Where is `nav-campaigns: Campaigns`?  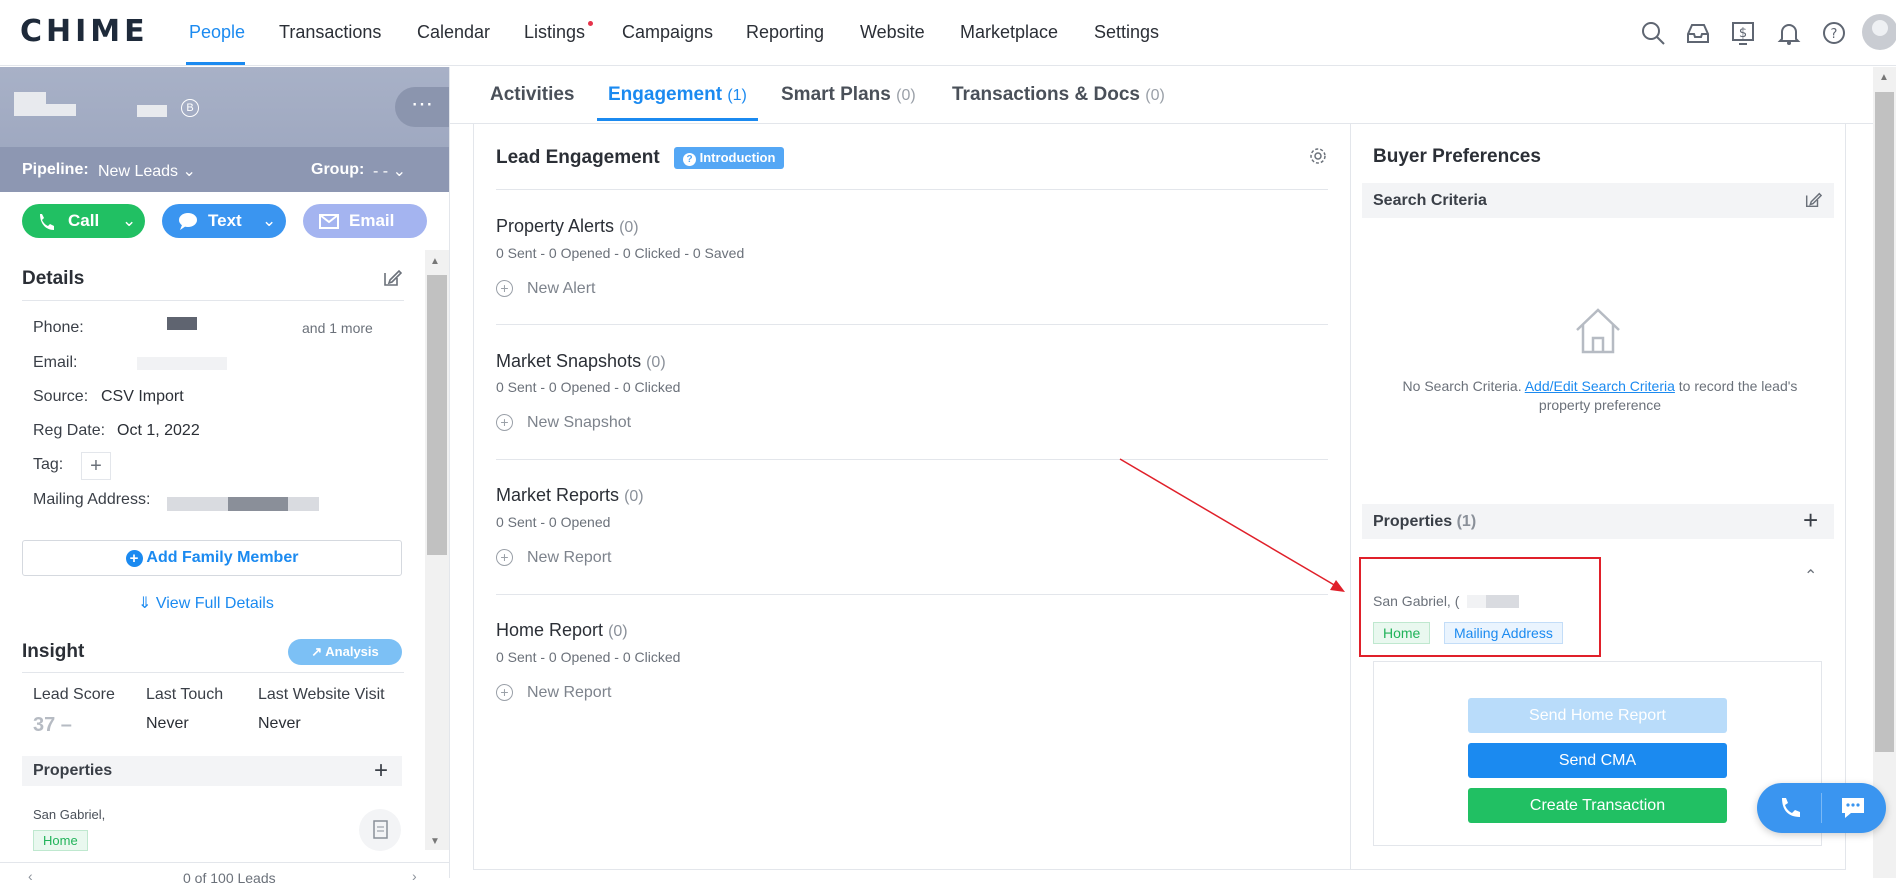 nav-campaigns: Campaigns is located at coordinates (667, 32).